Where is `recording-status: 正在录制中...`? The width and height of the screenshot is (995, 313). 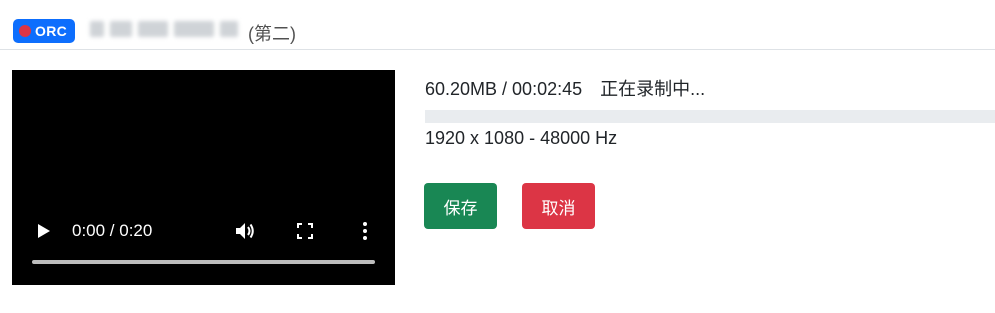 recording-status: 正在录制中... is located at coordinates (653, 89).